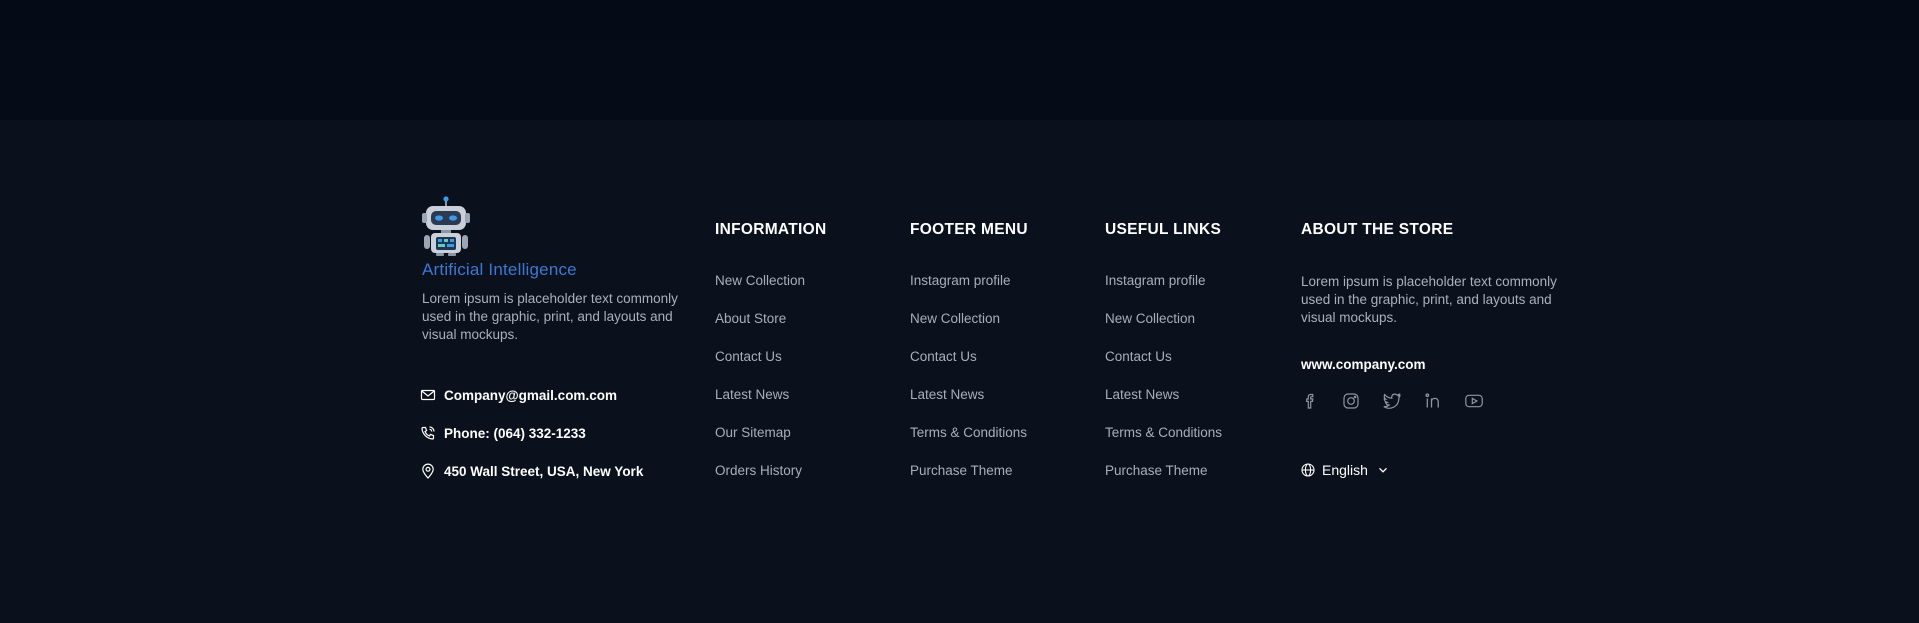  I want to click on footer-menu-heading: FOOTER MENU, so click(969, 229).